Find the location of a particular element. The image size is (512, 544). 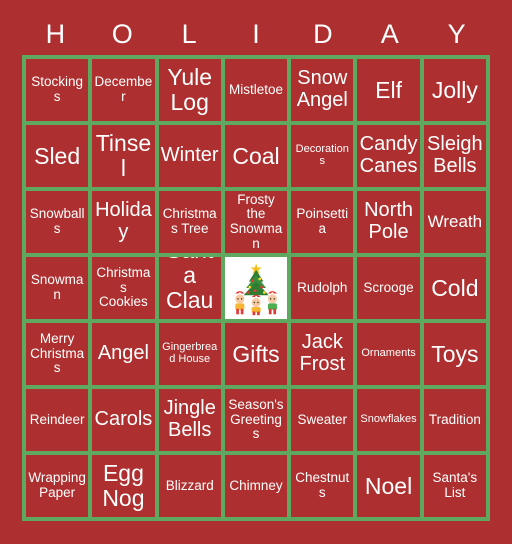

bingo-cell-label: Gifts is located at coordinates (256, 353).